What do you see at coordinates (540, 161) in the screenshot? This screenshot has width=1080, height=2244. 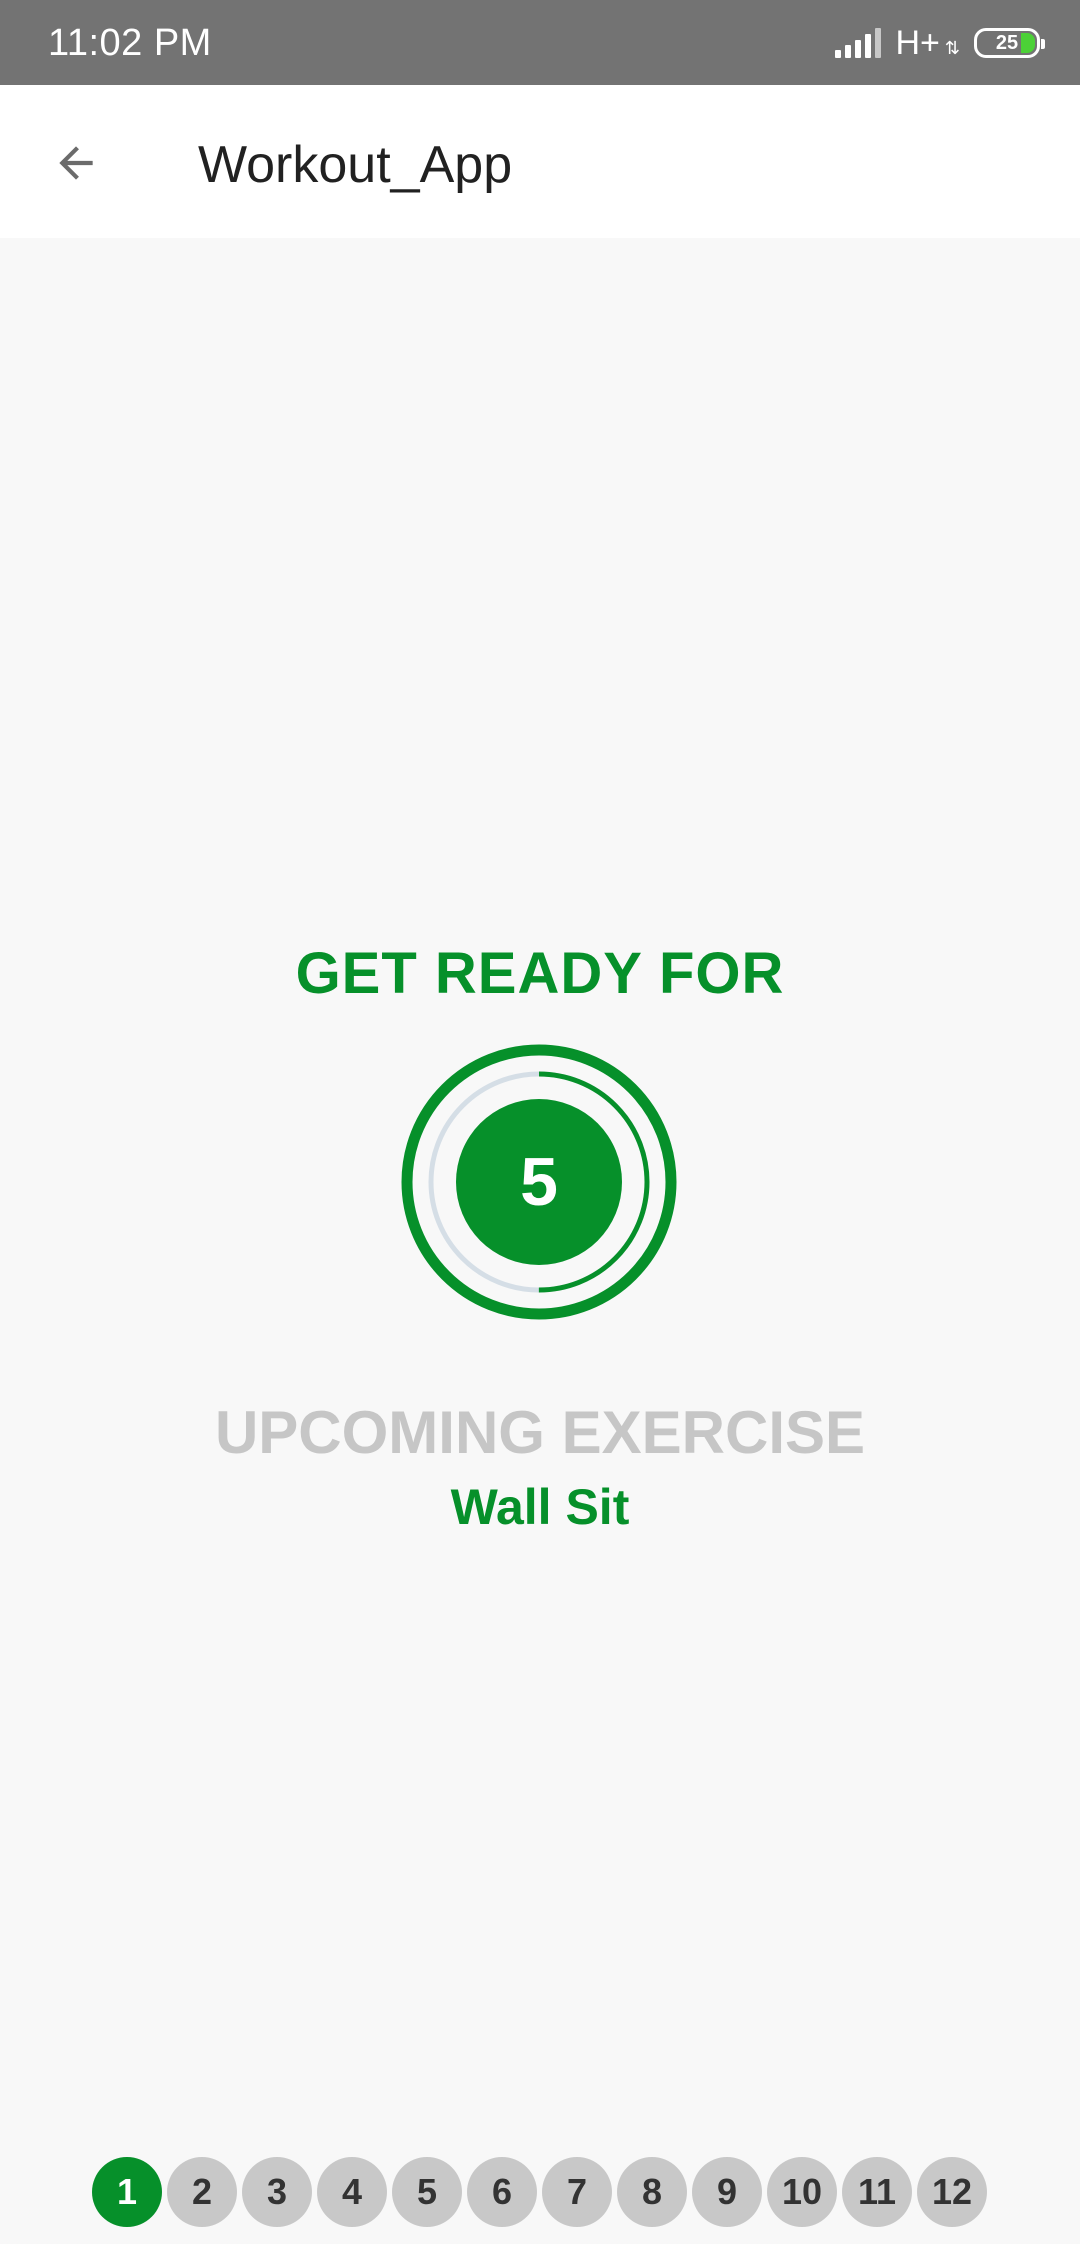 I see `app-bar: Workout_App` at bounding box center [540, 161].